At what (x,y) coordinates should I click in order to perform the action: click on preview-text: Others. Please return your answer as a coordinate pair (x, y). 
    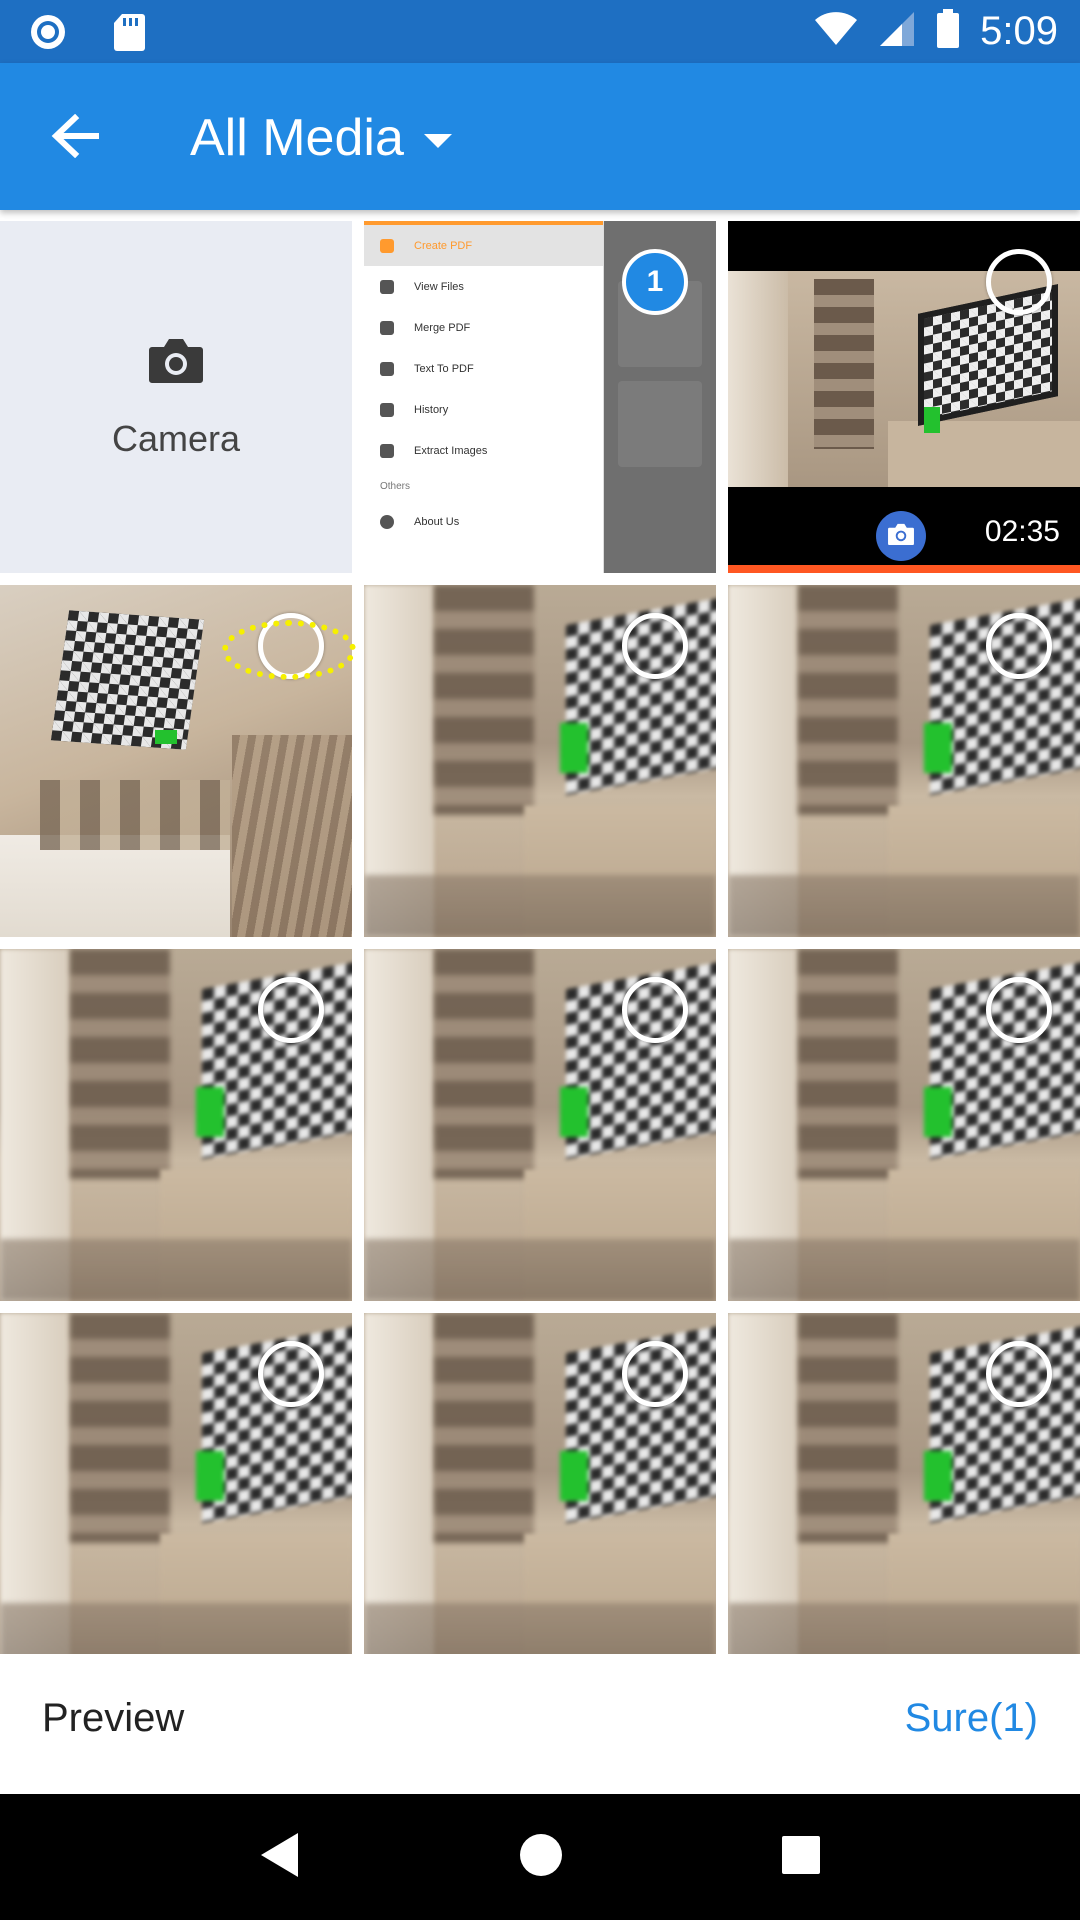
    Looking at the image, I should click on (395, 486).